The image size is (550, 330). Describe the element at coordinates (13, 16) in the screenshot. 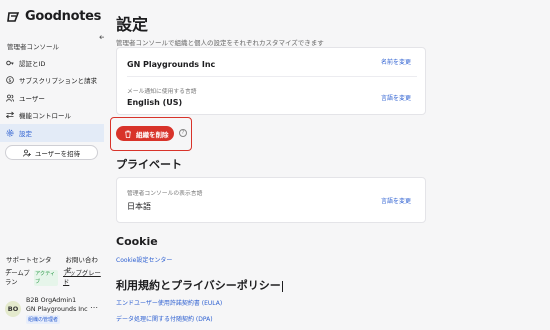

I see `goodnotes-logo-icon` at that location.